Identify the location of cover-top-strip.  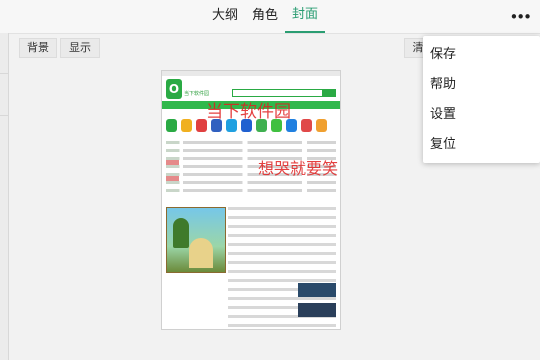
(251, 73).